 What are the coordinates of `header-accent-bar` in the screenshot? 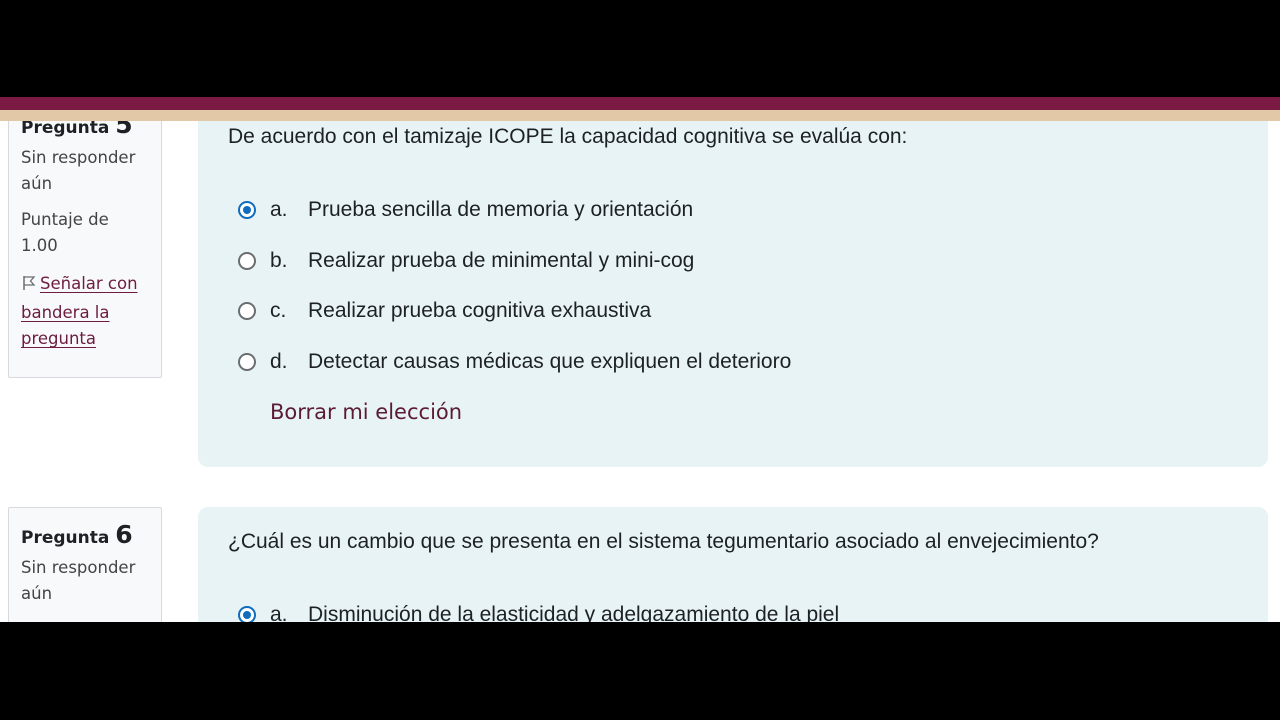 It's located at (640, 115).